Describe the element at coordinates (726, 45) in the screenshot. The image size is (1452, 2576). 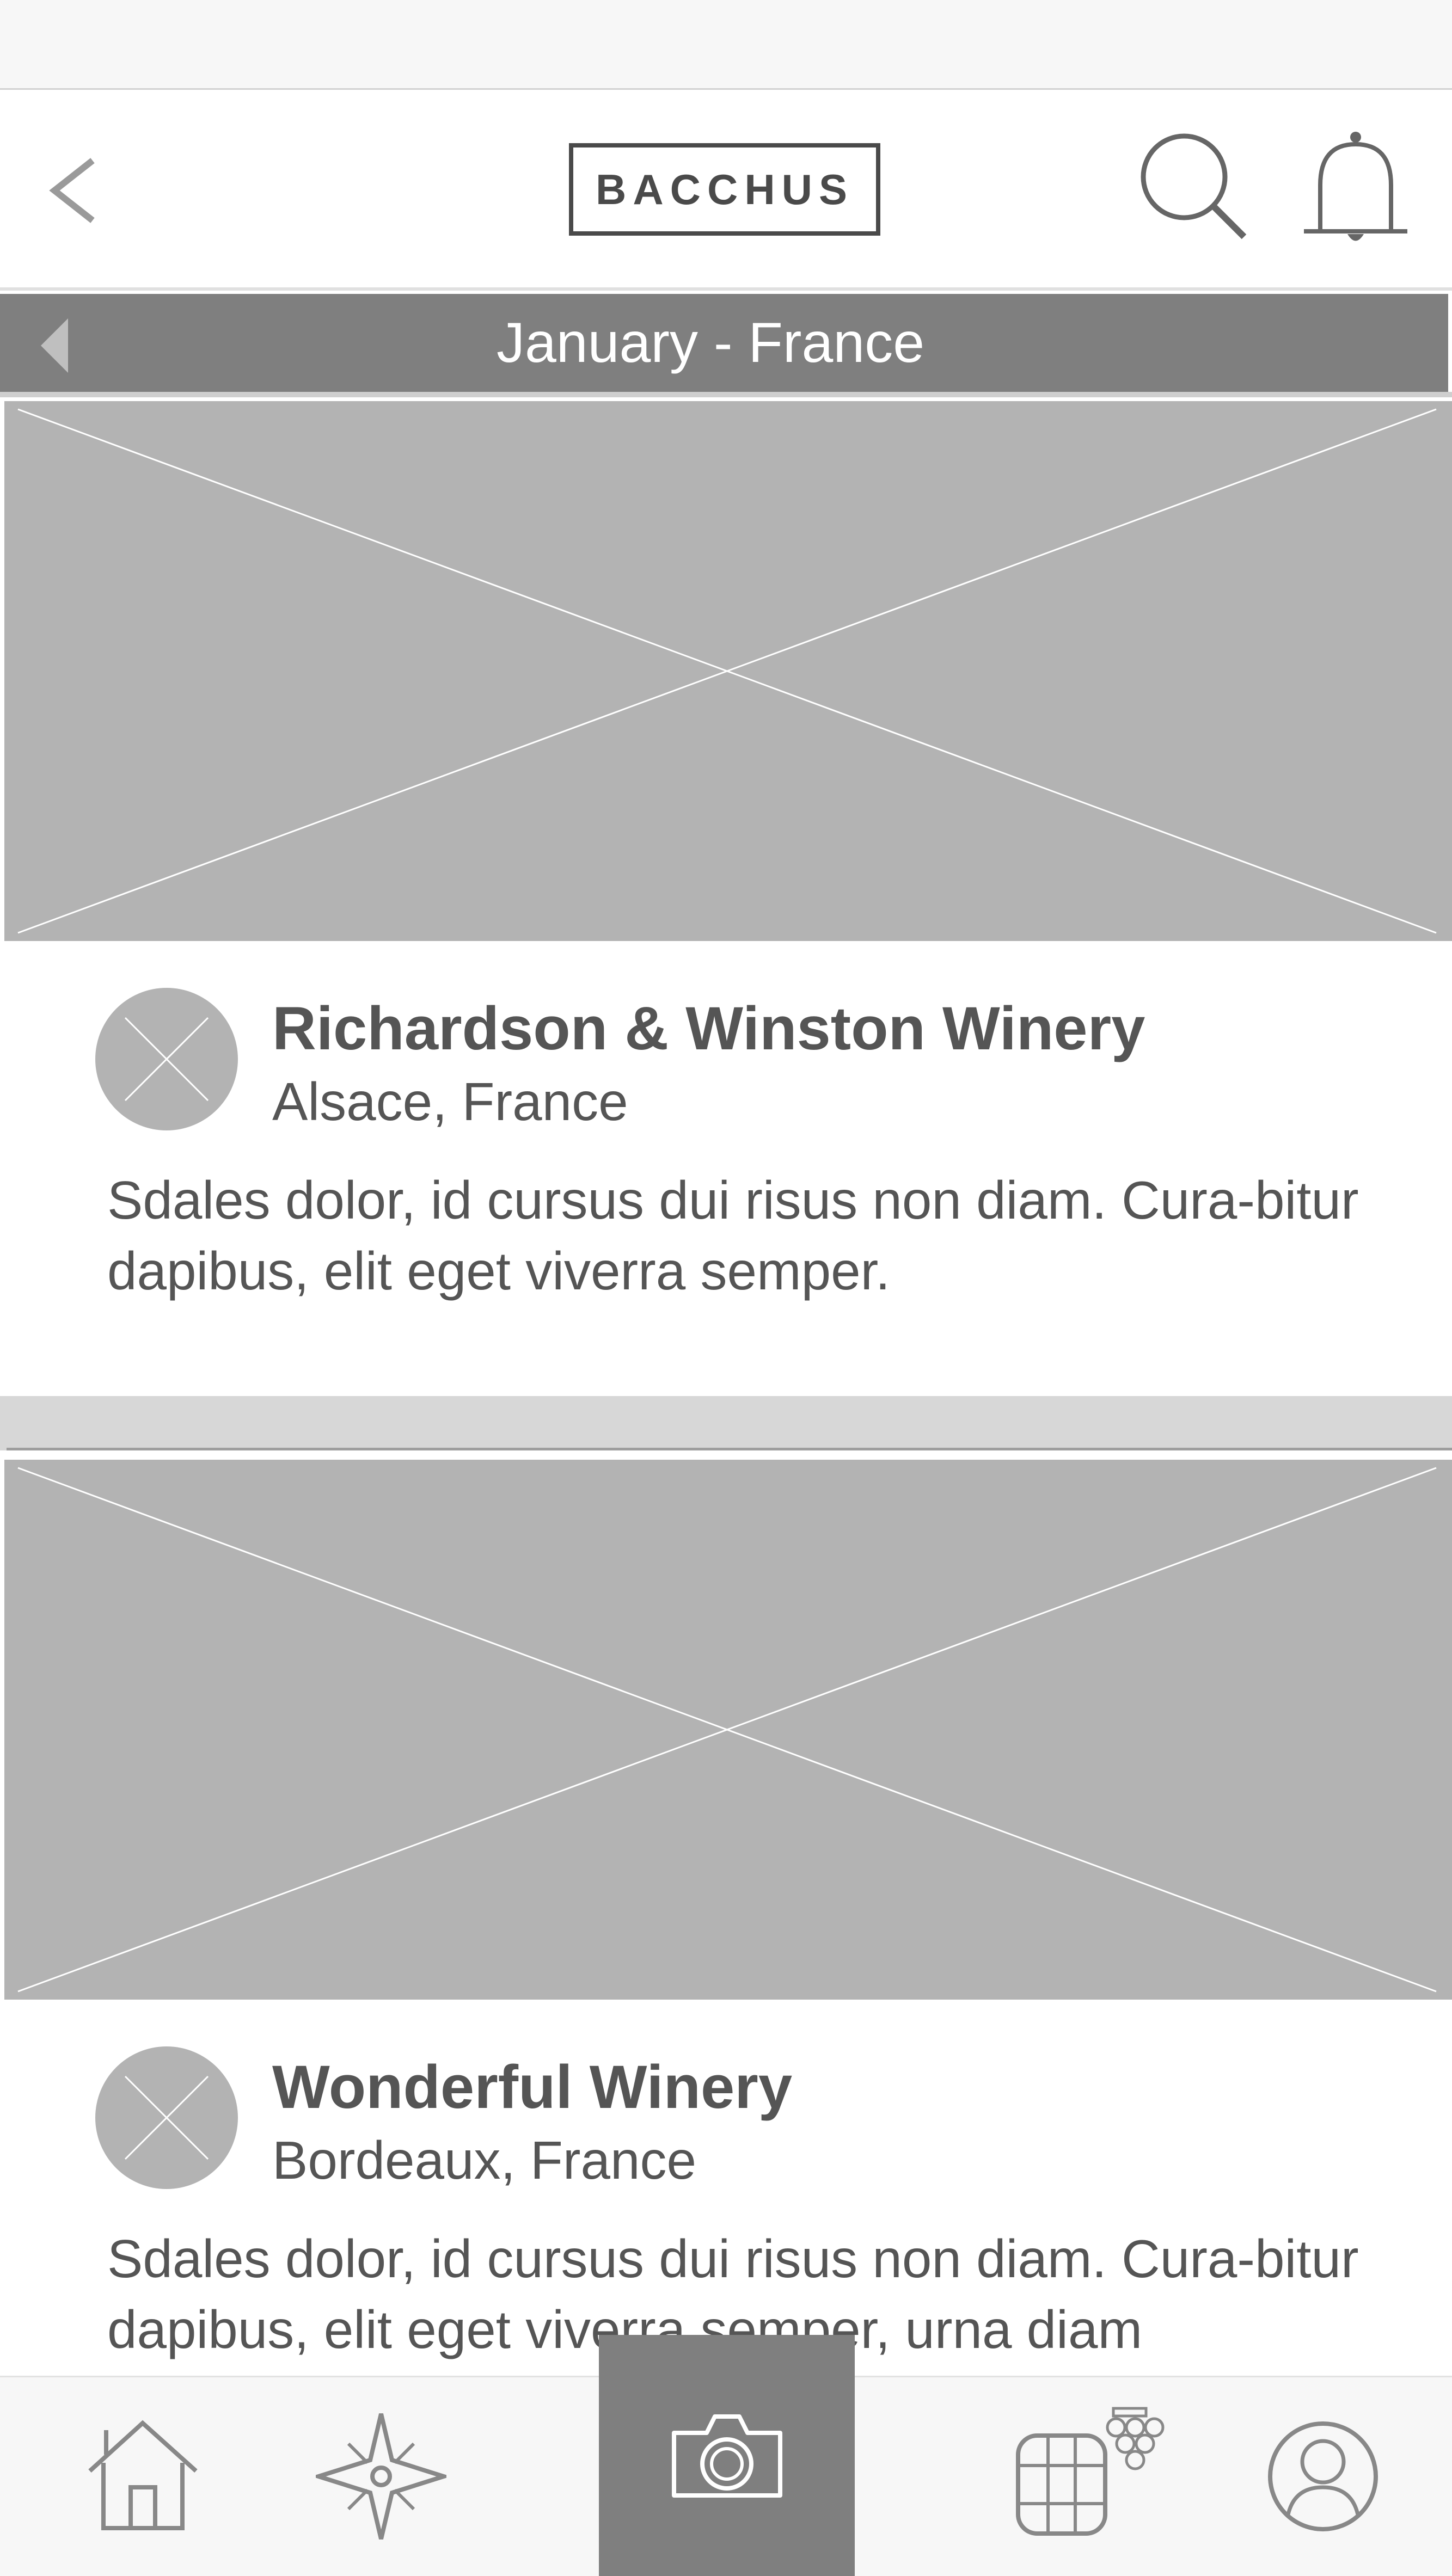
I see `status-bar` at that location.